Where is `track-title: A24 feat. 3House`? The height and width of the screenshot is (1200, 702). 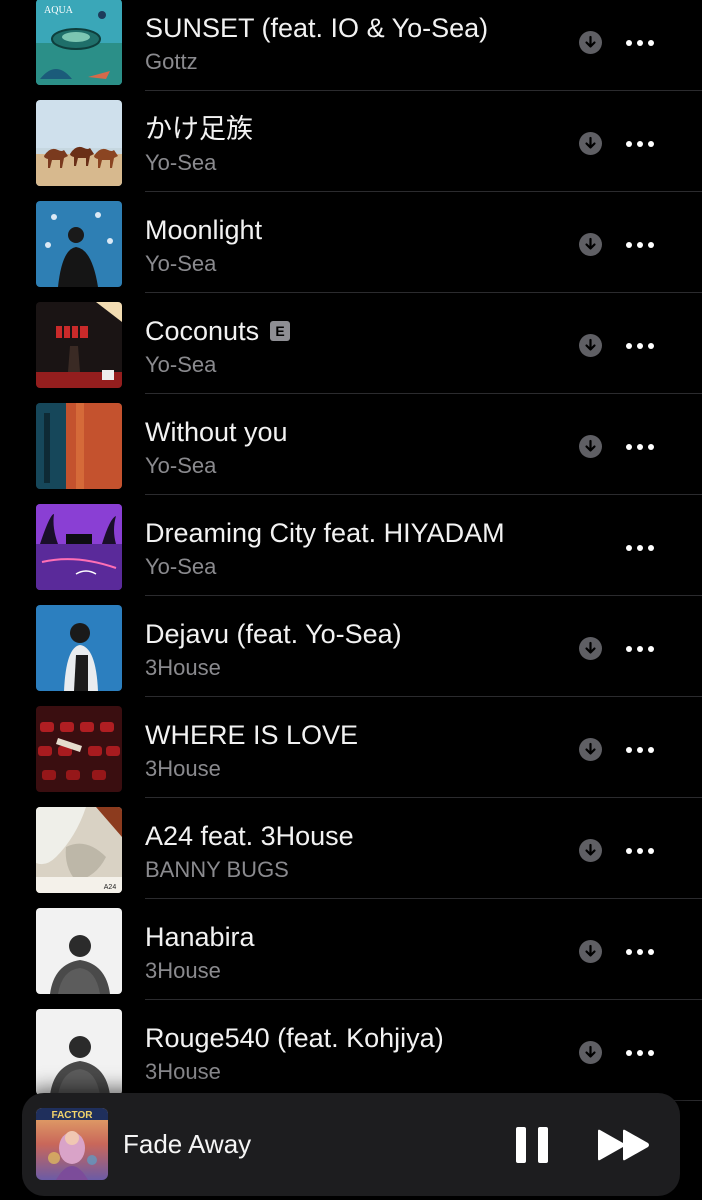 track-title: A24 feat. 3House is located at coordinates (249, 836).